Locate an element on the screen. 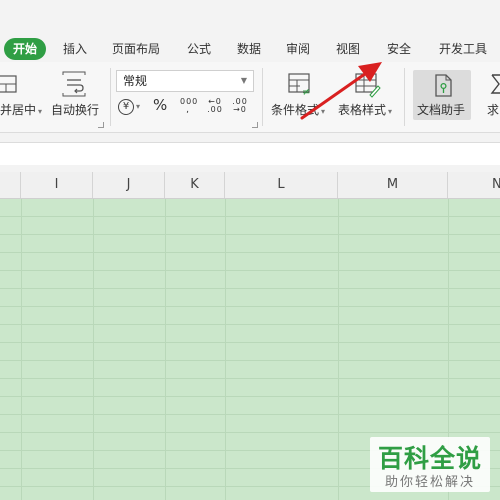 The width and height of the screenshot is (500, 500). number-format-select: 常规 ▼ is located at coordinates (185, 81).